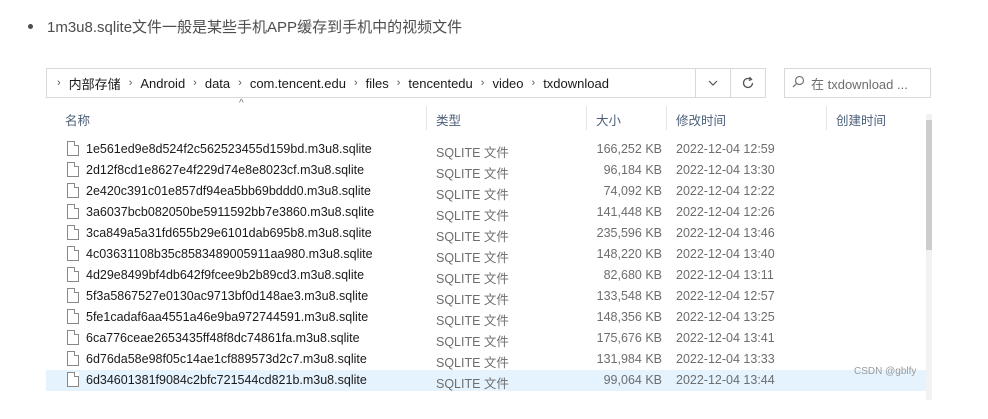 Image resolution: width=988 pixels, height=419 pixels. I want to click on refresh-icon, so click(747, 83).